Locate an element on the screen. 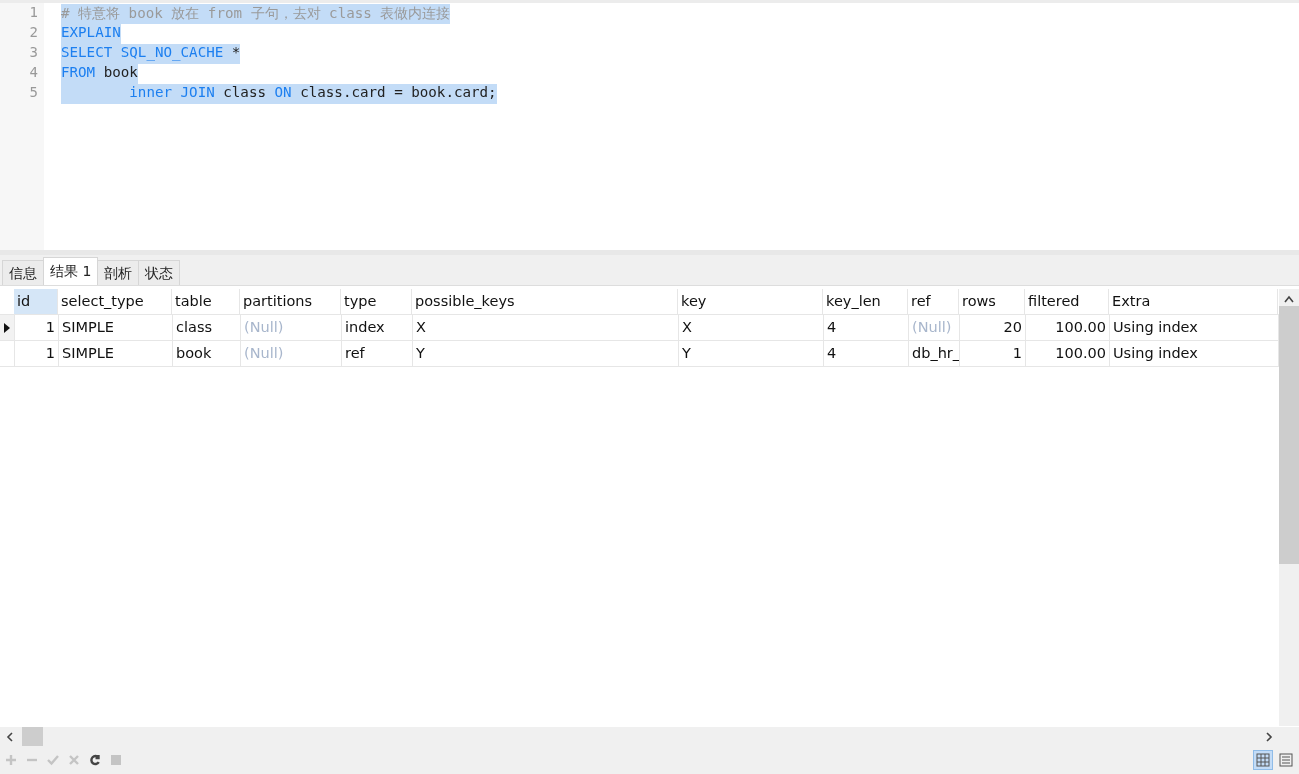 The height and width of the screenshot is (774, 1299). line-number: 2 is located at coordinates (33, 33).